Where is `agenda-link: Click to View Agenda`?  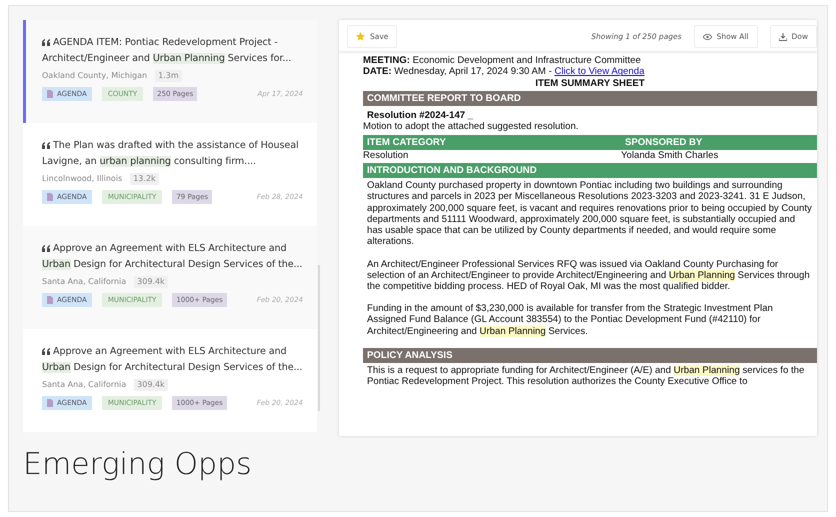
agenda-link: Click to View Agenda is located at coordinates (599, 72).